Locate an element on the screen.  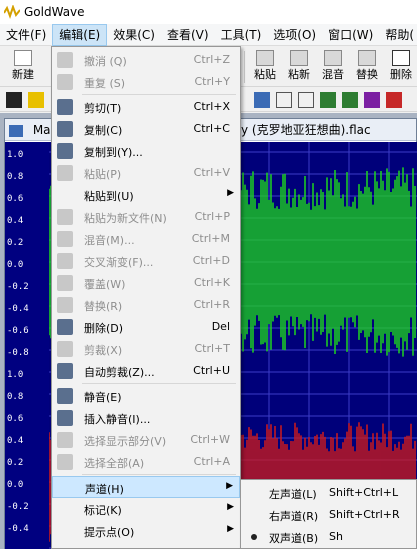
edit-menu-item-21: 提示点(O) ▶ is located at coordinates (146, 531).